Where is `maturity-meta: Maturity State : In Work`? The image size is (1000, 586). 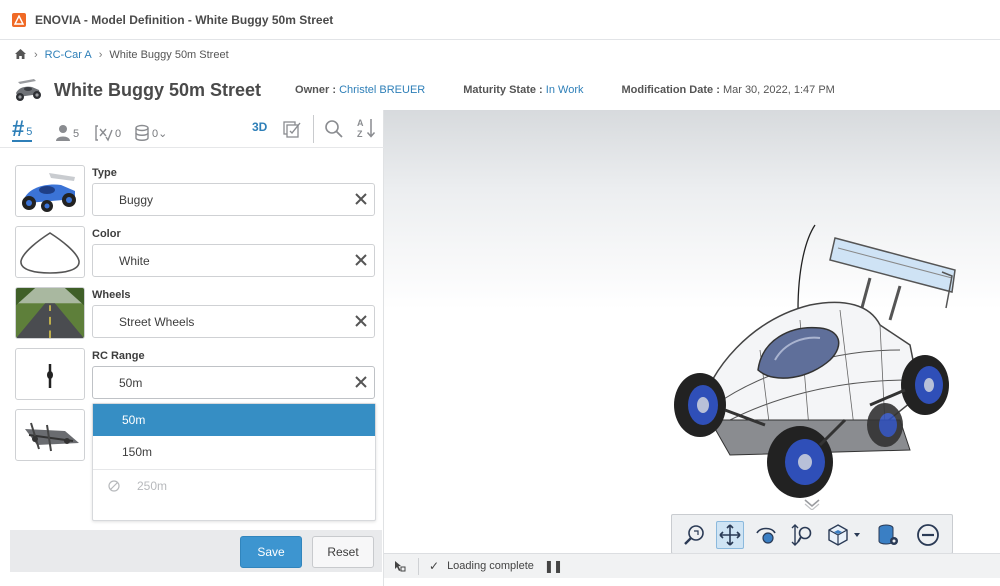 maturity-meta: Maturity State : In Work is located at coordinates (523, 90).